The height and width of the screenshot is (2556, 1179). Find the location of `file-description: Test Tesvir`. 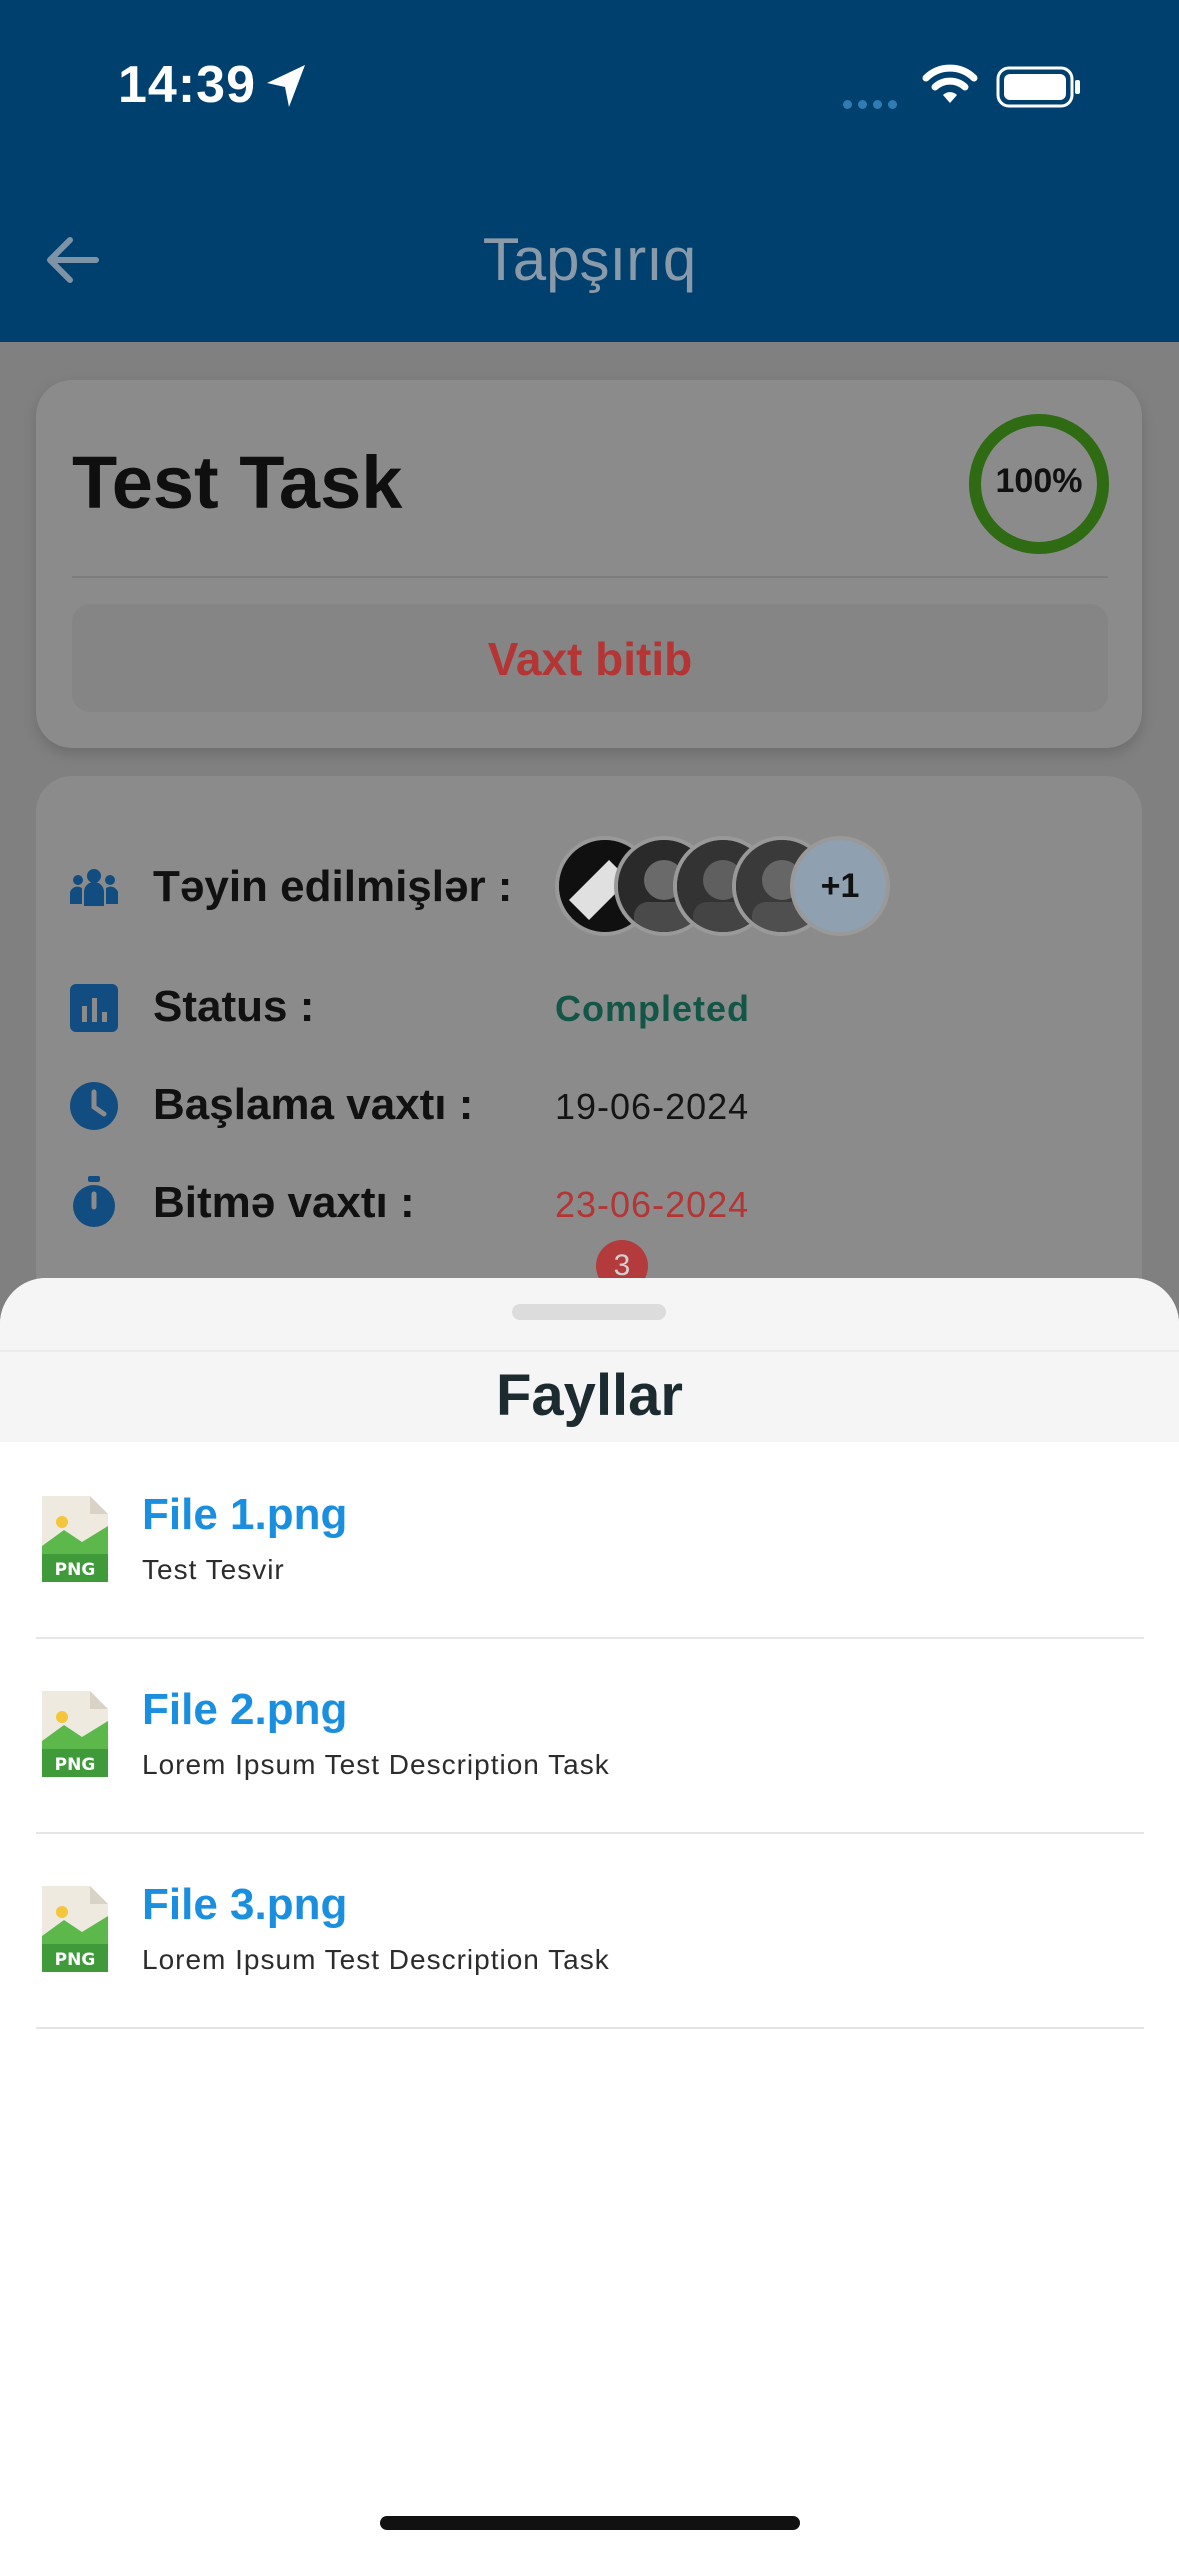

file-description: Test Tesvir is located at coordinates (213, 1569).